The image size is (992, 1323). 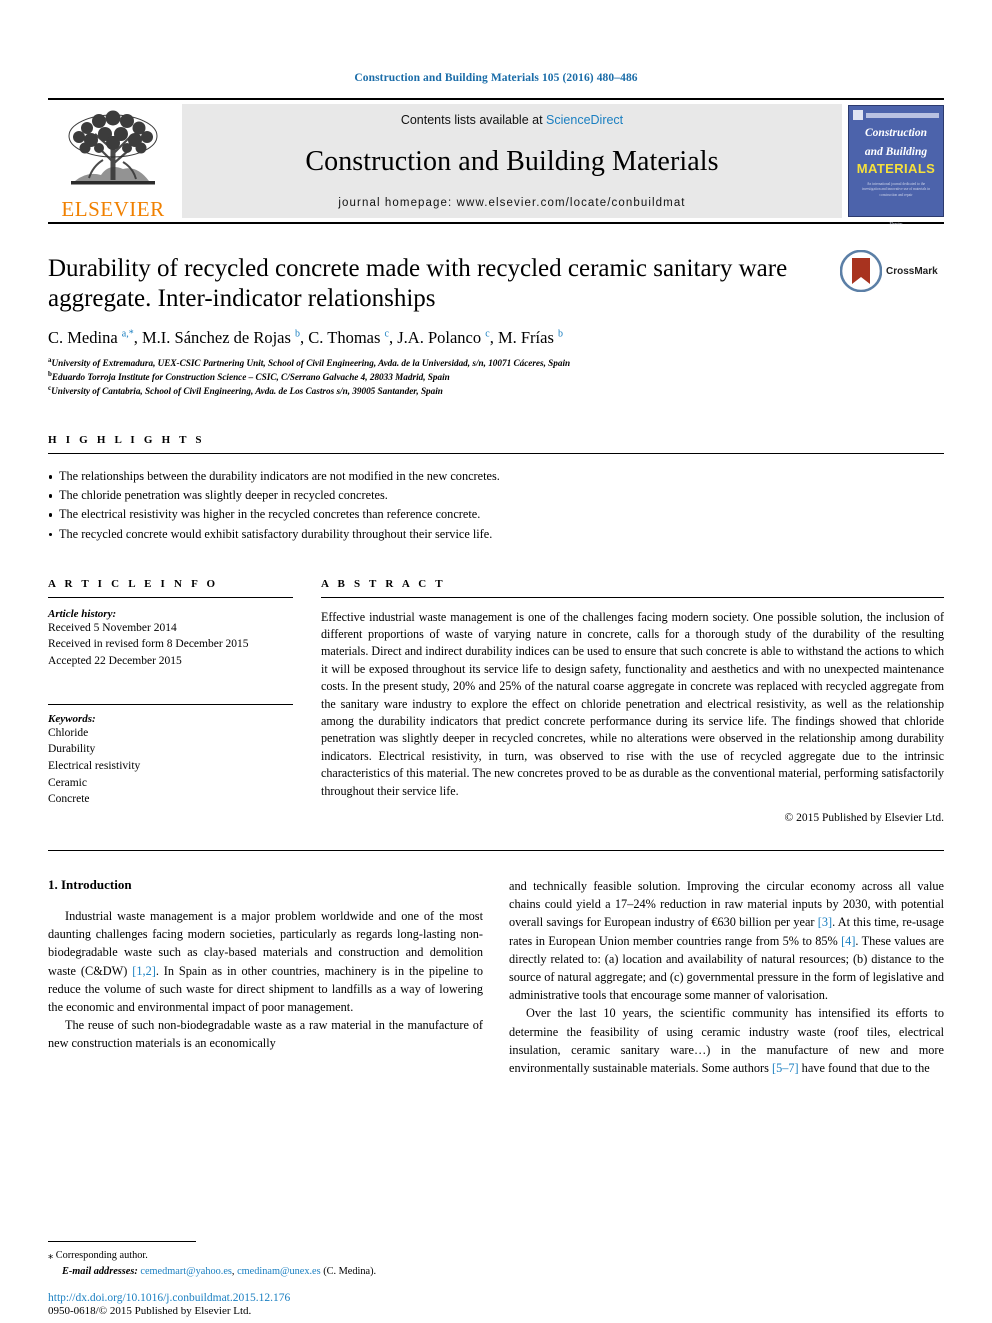 I want to click on keyword-item: Ceramic, so click(x=67, y=782).